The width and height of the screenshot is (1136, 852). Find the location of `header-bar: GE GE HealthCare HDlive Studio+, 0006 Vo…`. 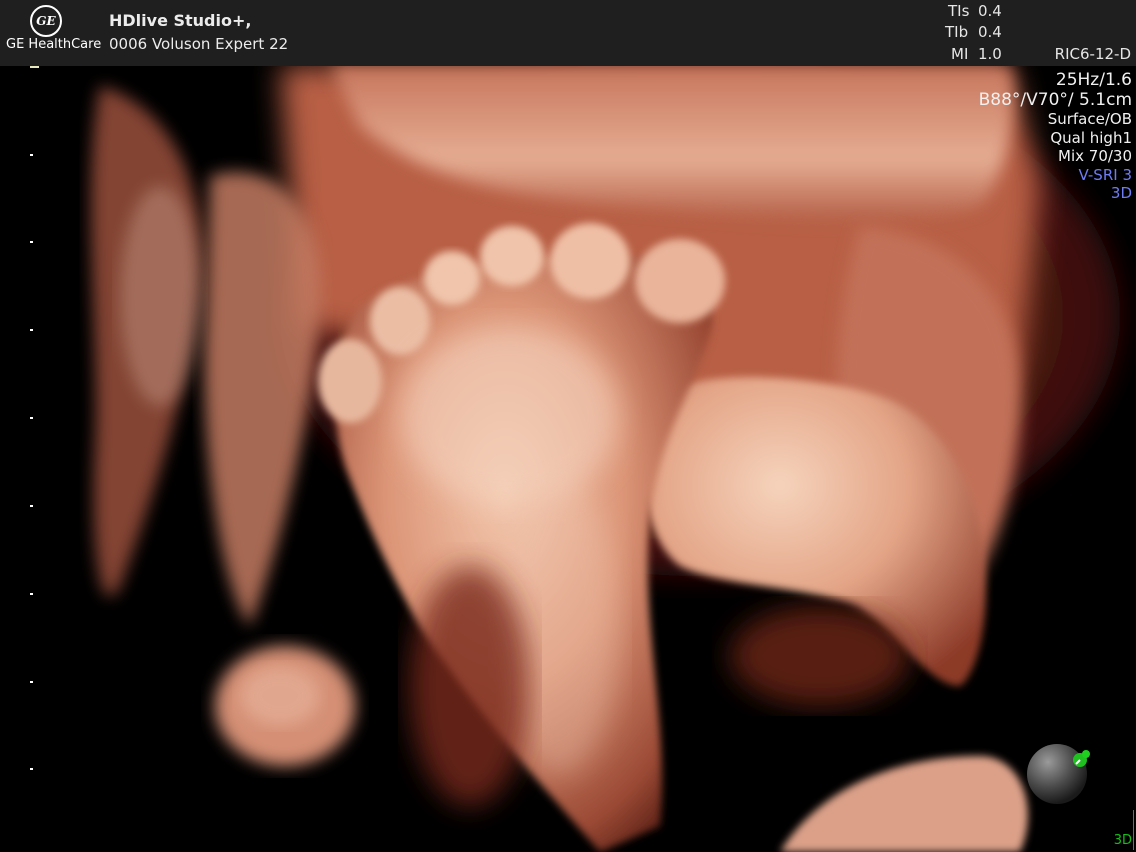

header-bar: GE GE HealthCare HDlive Studio+, 0006 Vo… is located at coordinates (568, 33).